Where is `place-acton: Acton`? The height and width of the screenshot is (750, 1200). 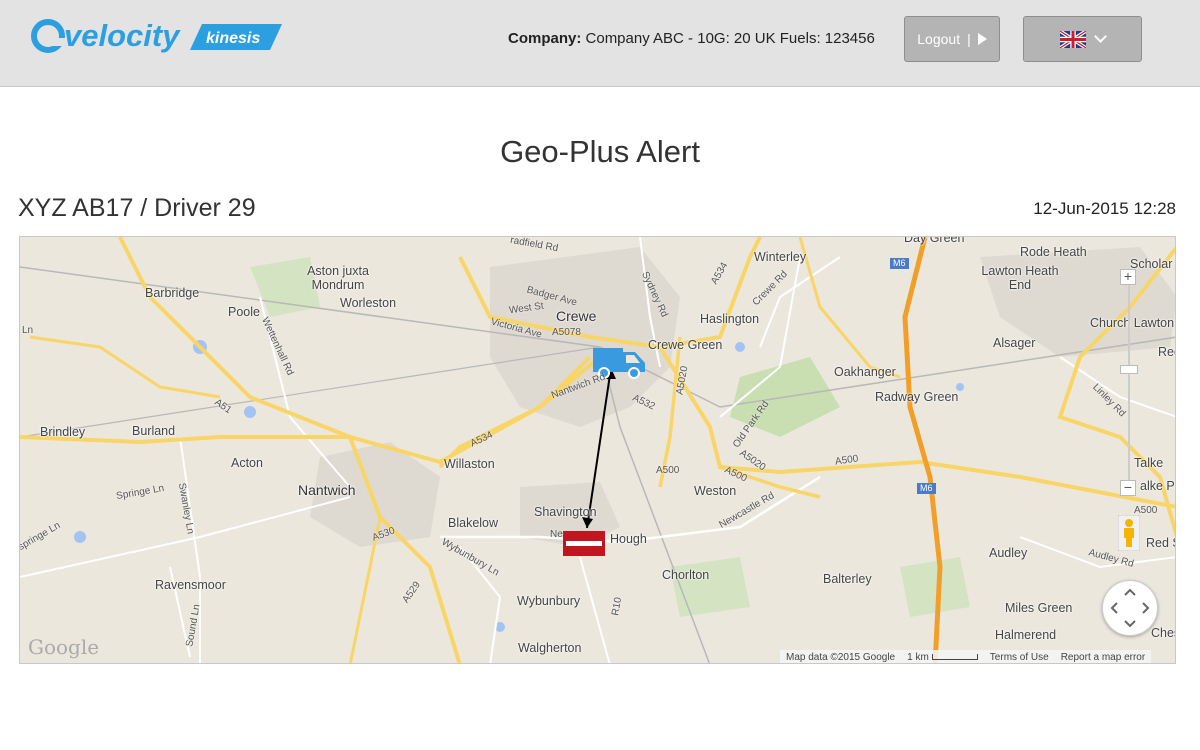 place-acton: Acton is located at coordinates (247, 463).